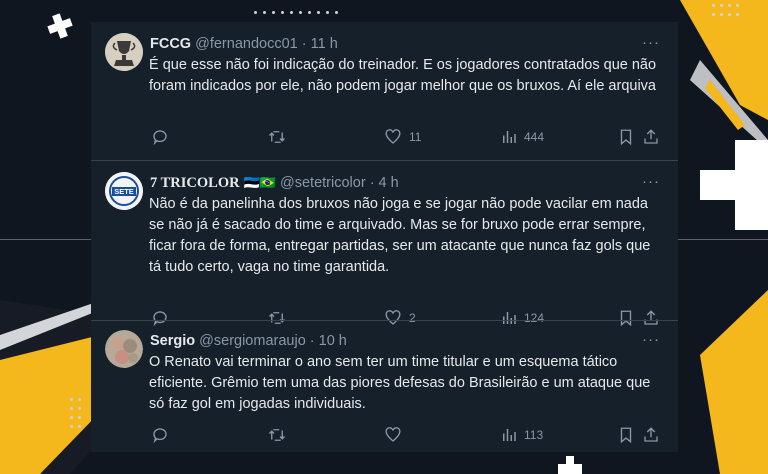 The height and width of the screenshot is (474, 768). I want to click on handle: @fernandocc01, so click(246, 44).